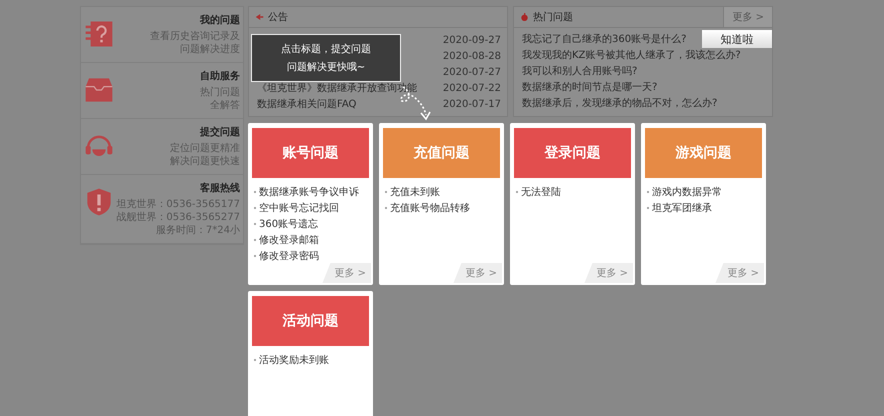 Image resolution: width=884 pixels, height=416 pixels. I want to click on question-link: 数据继承后，发现继承的物品不对，怎么办?, so click(620, 104).